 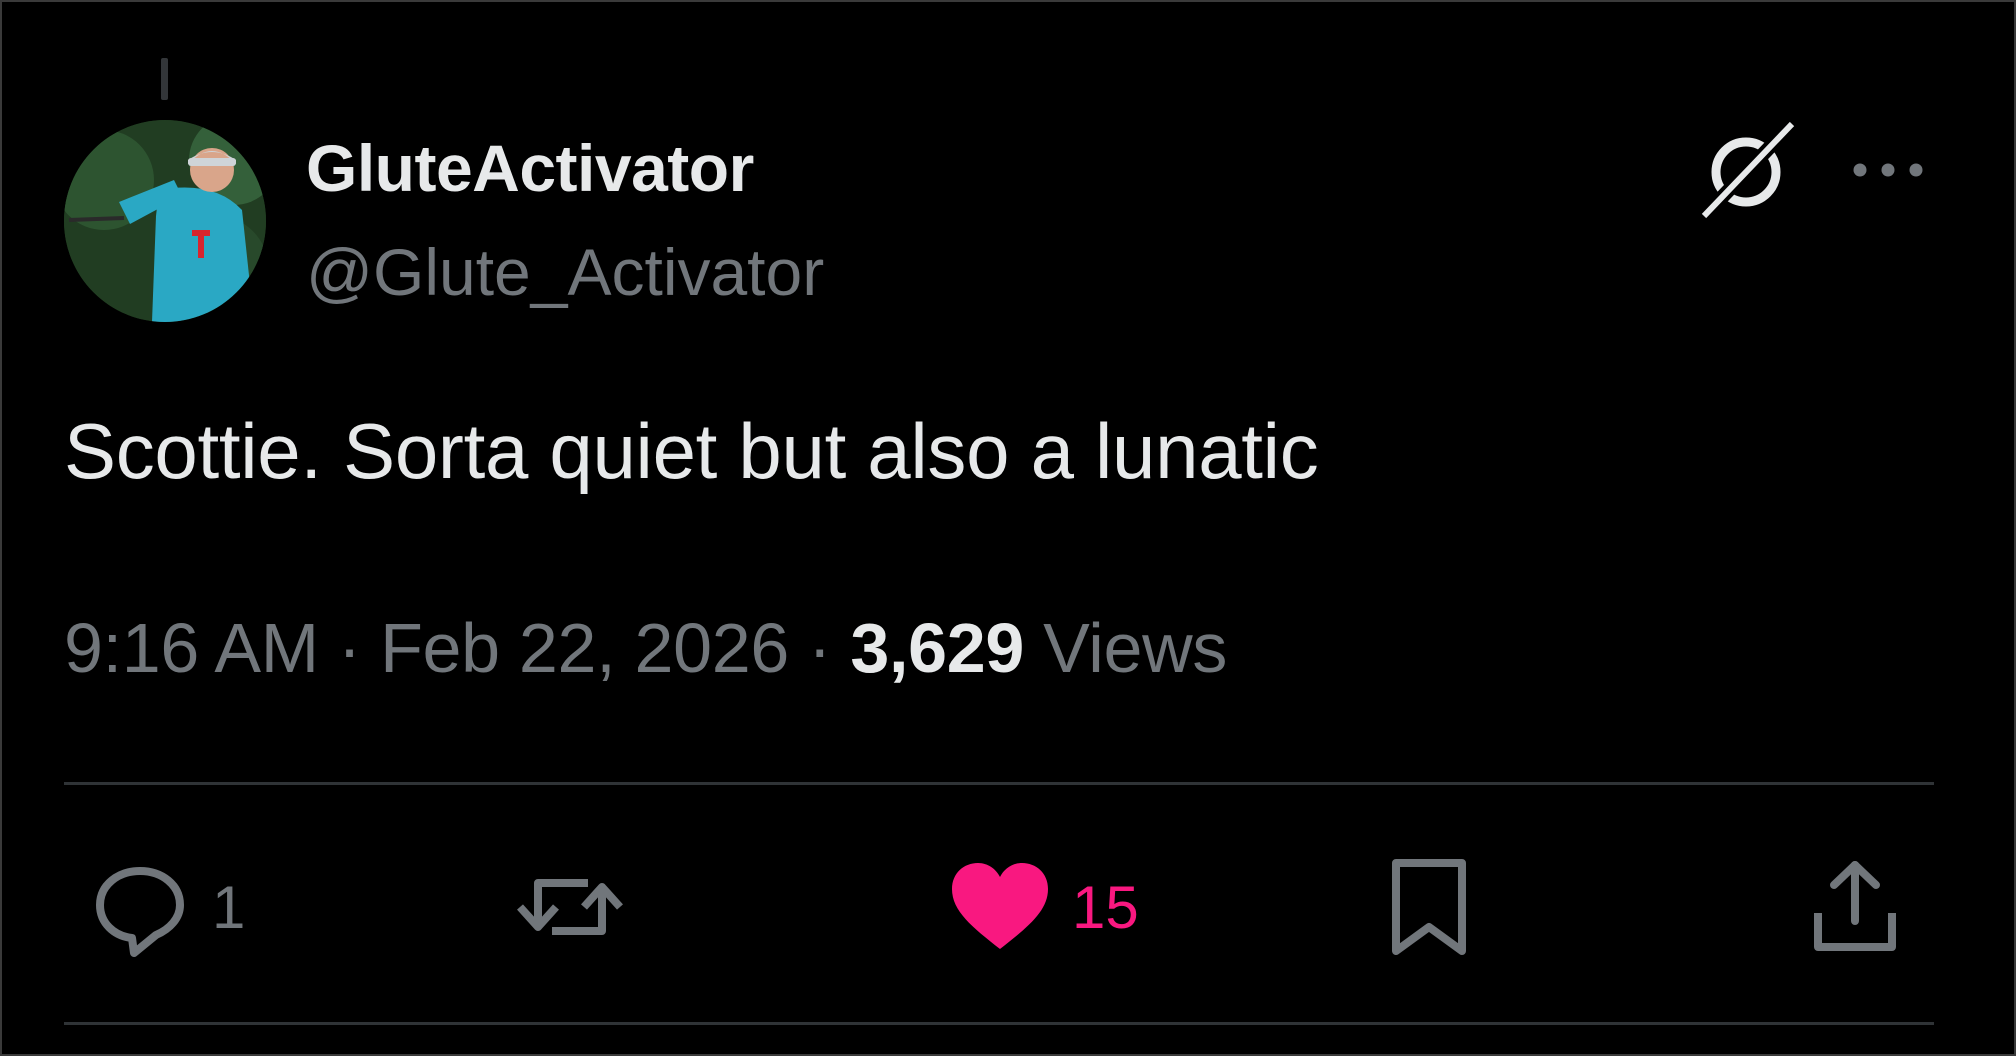 I want to click on tweet-time: 9:16 AM, so click(x=191, y=648).